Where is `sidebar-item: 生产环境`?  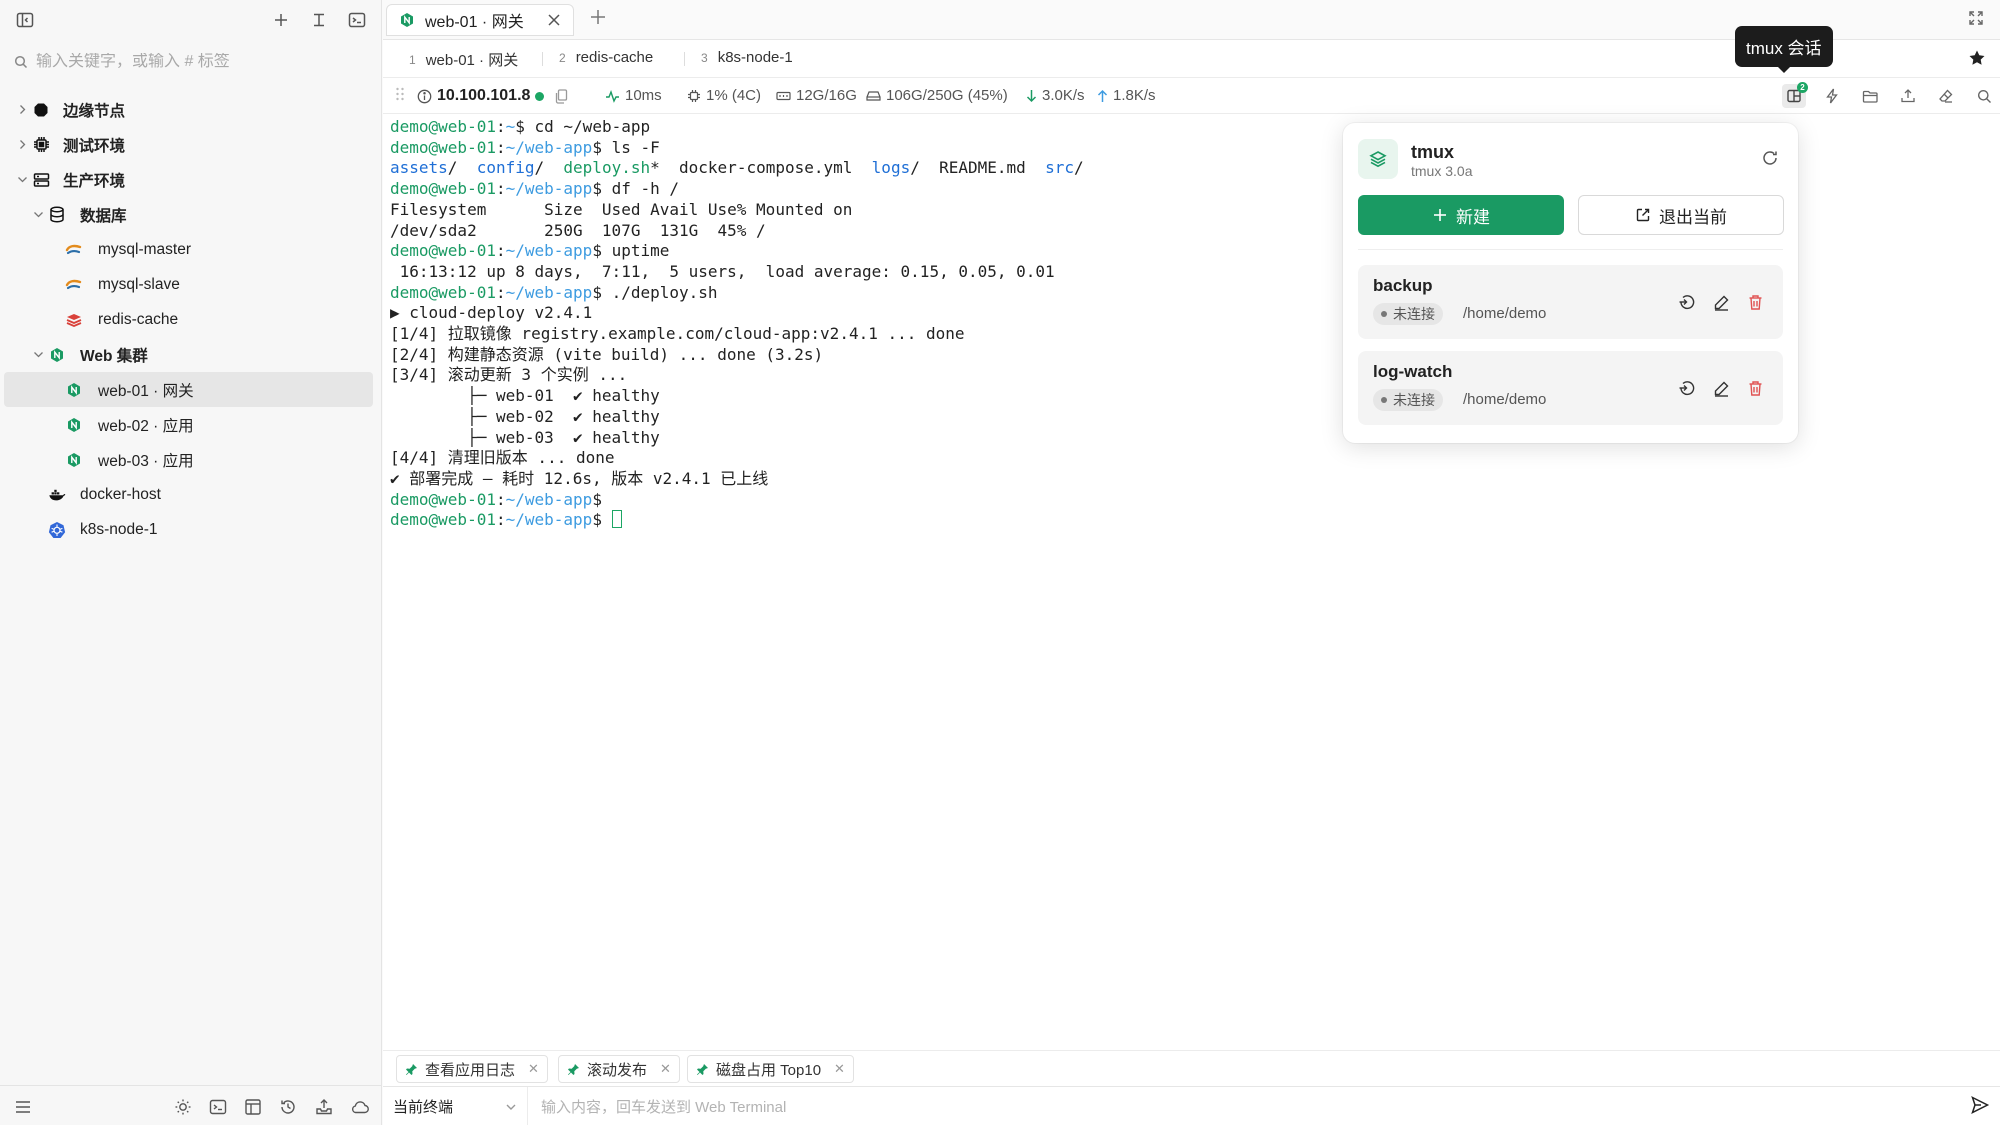 sidebar-item: 生产环境 is located at coordinates (190, 179).